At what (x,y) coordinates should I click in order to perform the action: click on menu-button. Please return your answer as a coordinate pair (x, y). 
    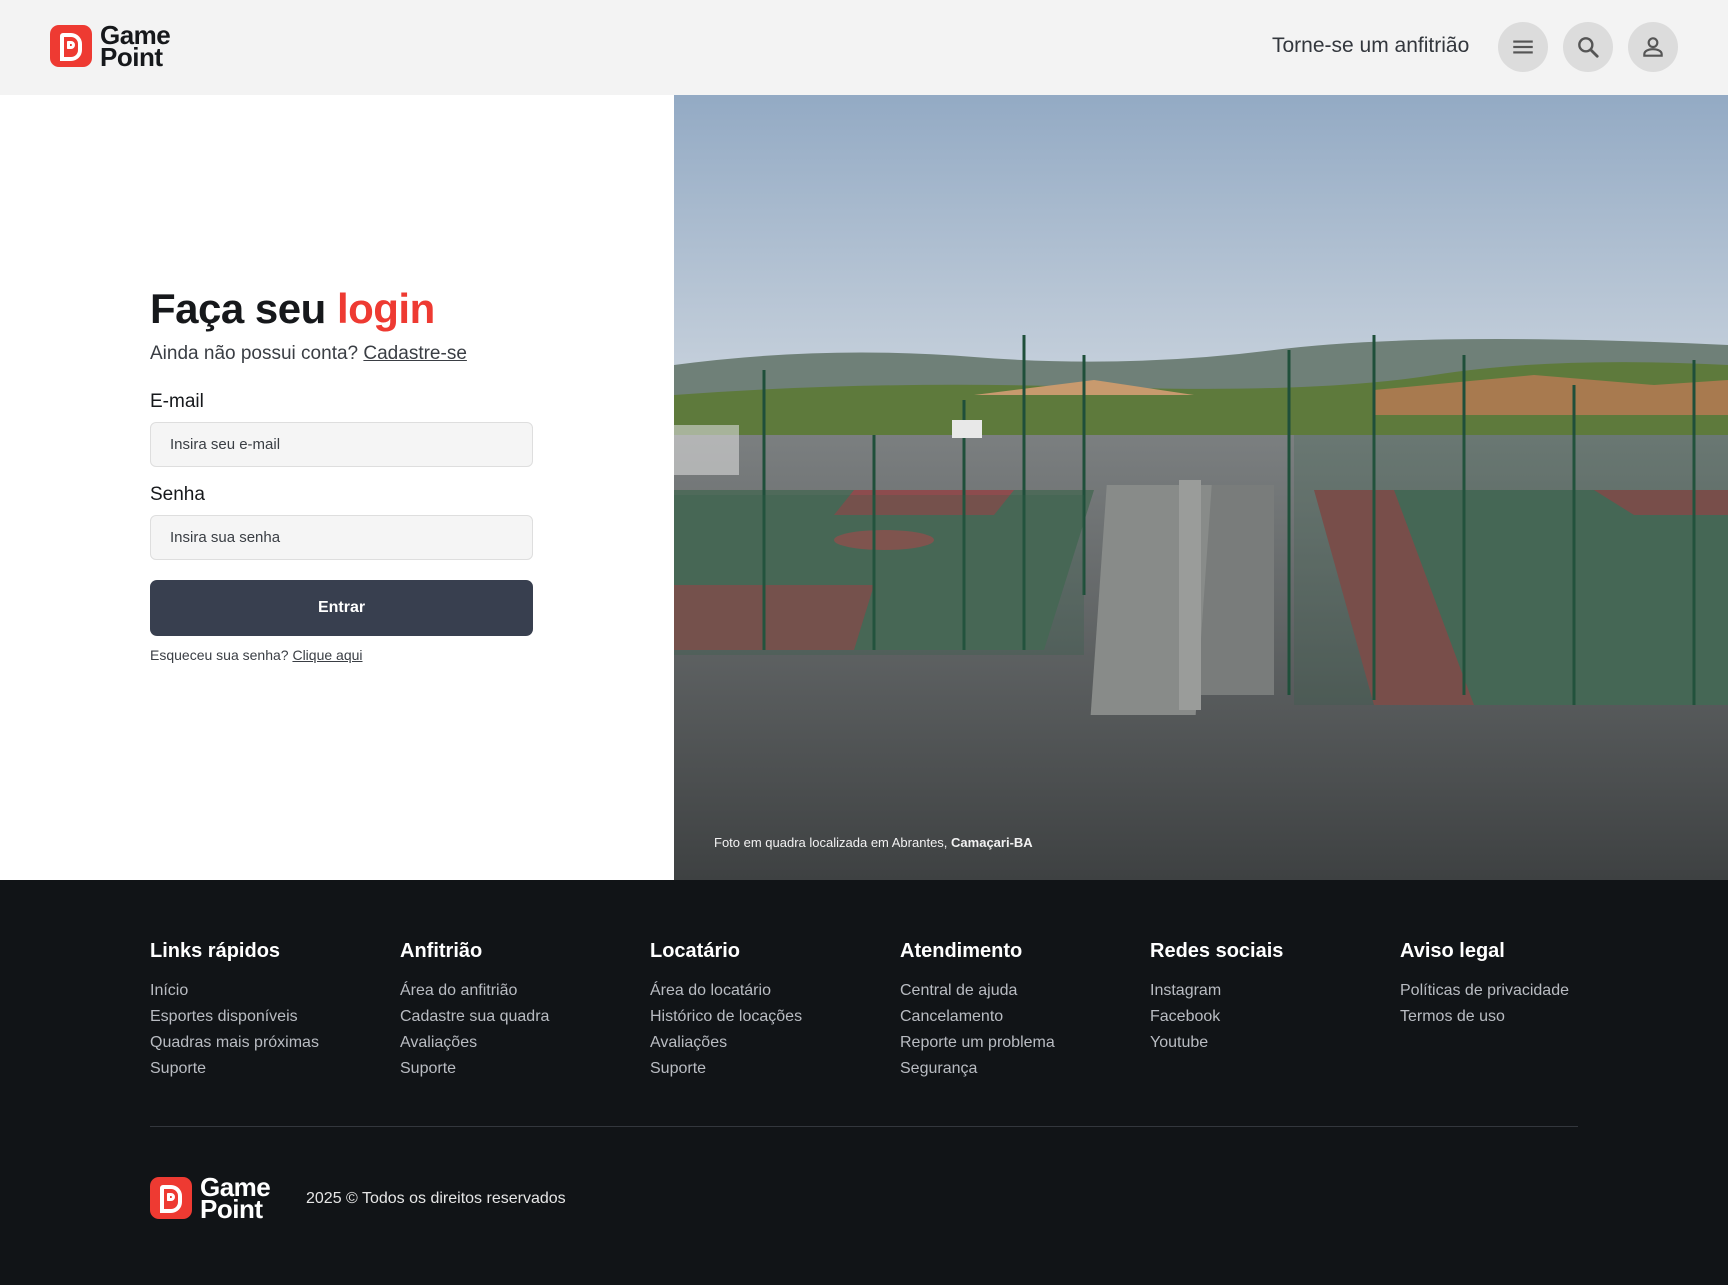
    Looking at the image, I should click on (1523, 47).